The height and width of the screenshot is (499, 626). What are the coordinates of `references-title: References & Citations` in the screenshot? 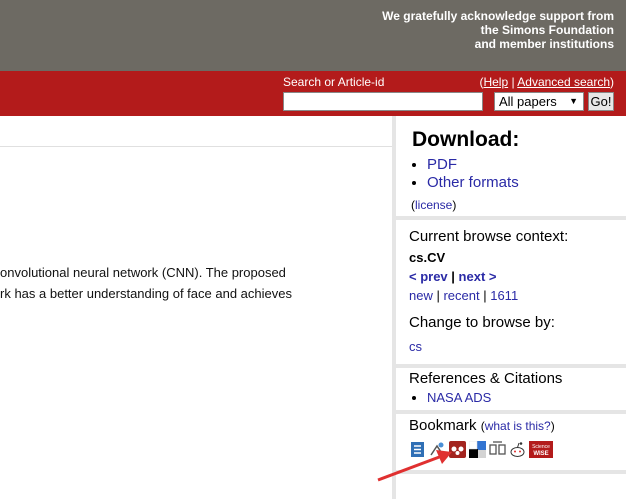 It's located at (486, 378).